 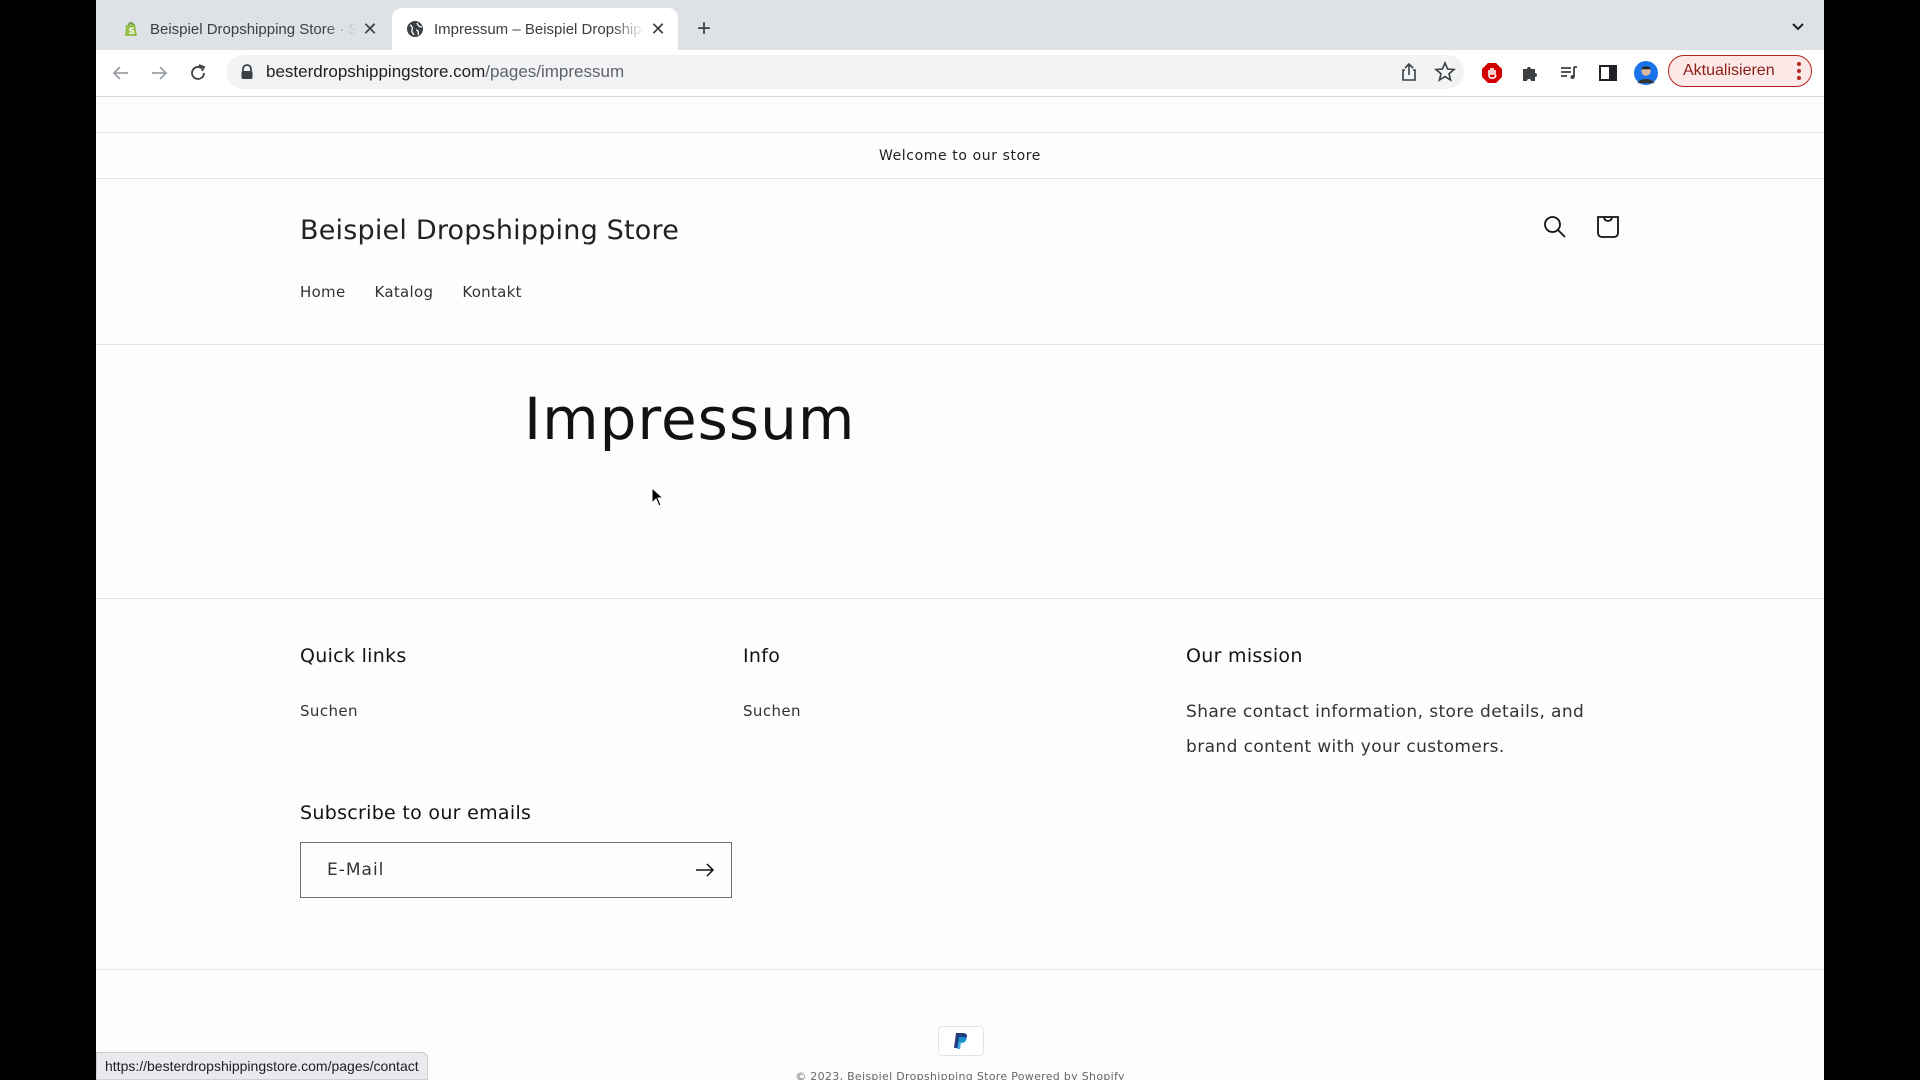 What do you see at coordinates (247, 71) in the screenshot?
I see `lock-icon` at bounding box center [247, 71].